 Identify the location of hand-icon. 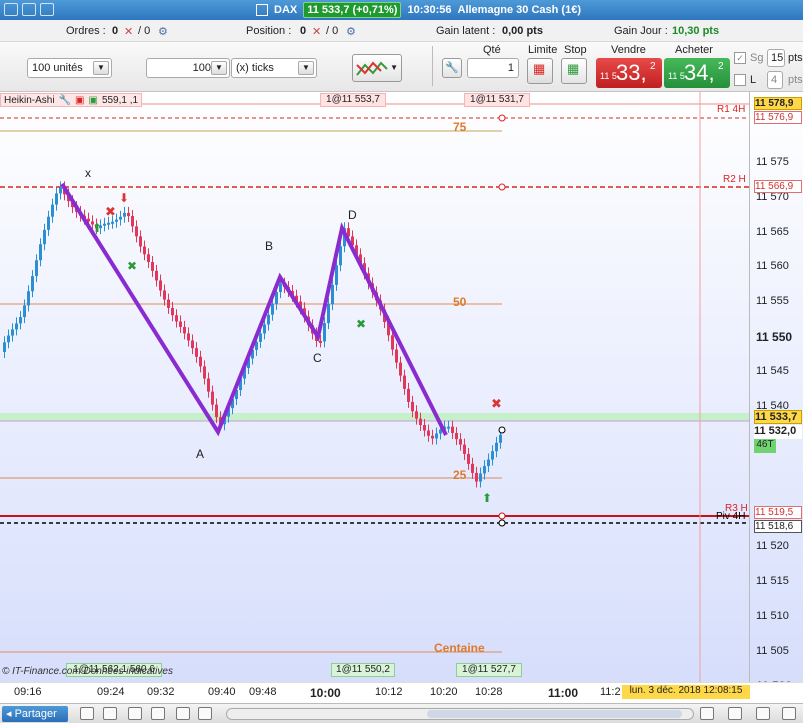
(763, 713).